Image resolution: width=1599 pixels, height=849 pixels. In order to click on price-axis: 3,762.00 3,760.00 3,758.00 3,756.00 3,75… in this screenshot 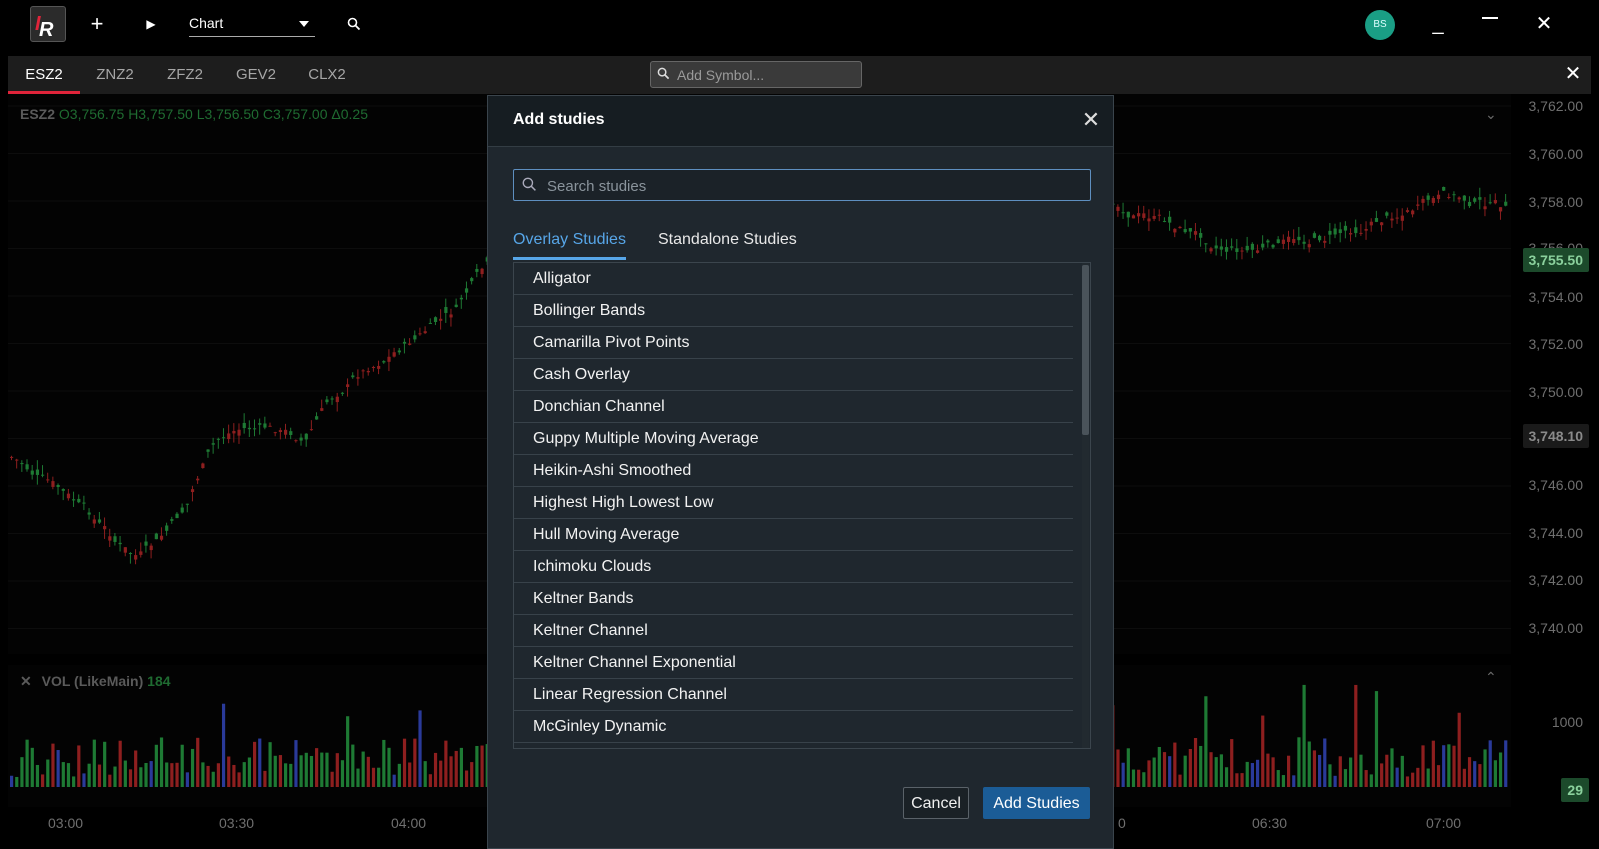, I will do `click(1551, 450)`.